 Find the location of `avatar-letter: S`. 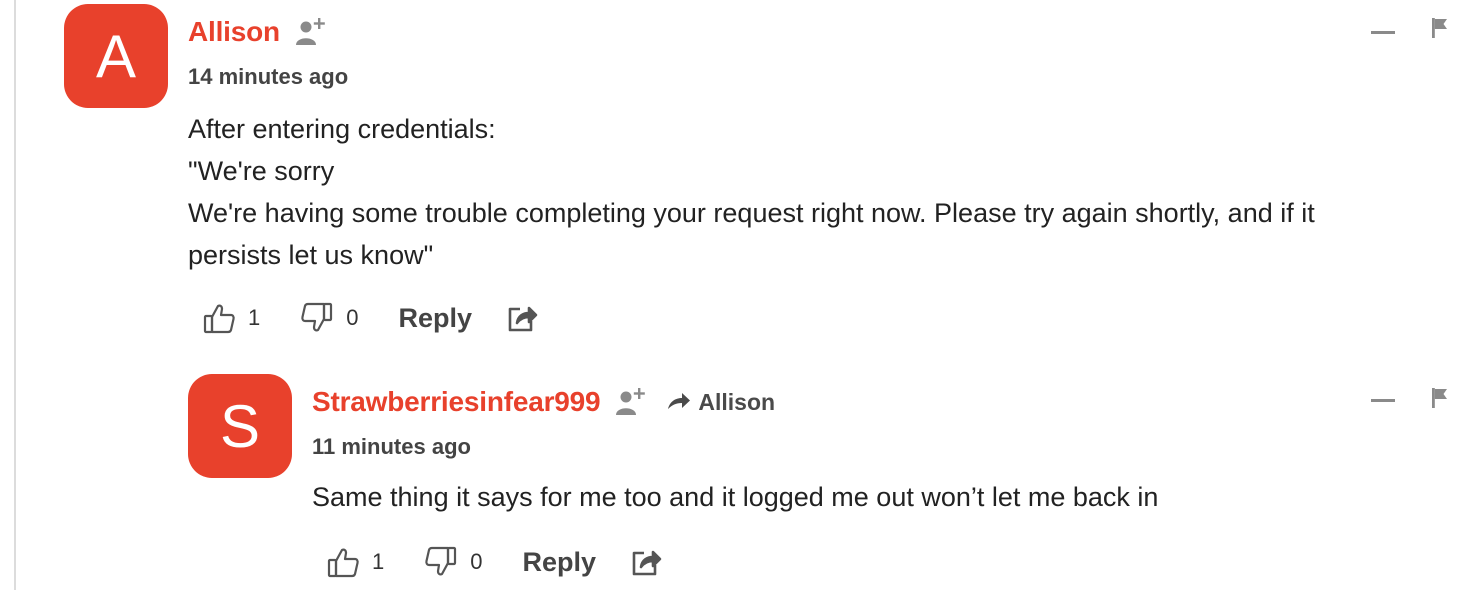

avatar-letter: S is located at coordinates (240, 426).